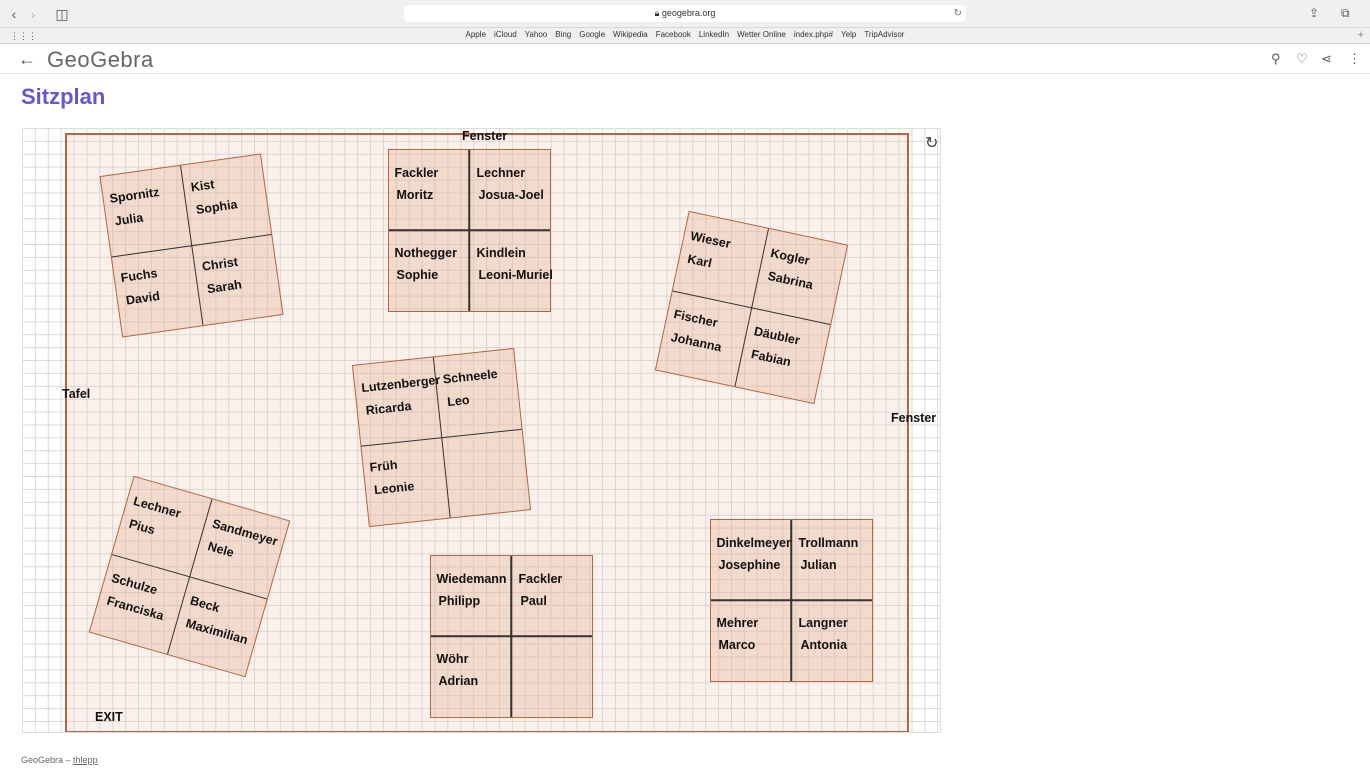 The height and width of the screenshot is (771, 1370). I want to click on search-icon: ⚲, so click(1276, 59).